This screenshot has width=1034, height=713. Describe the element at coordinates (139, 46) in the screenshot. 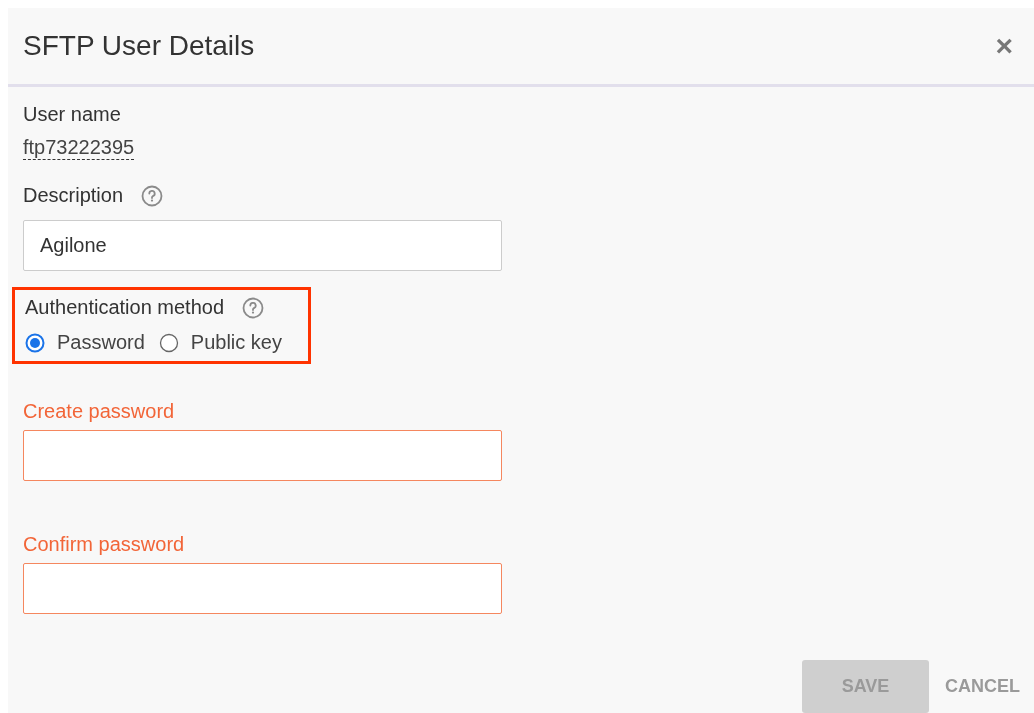

I see `dialog-title: SFTP User Details` at that location.